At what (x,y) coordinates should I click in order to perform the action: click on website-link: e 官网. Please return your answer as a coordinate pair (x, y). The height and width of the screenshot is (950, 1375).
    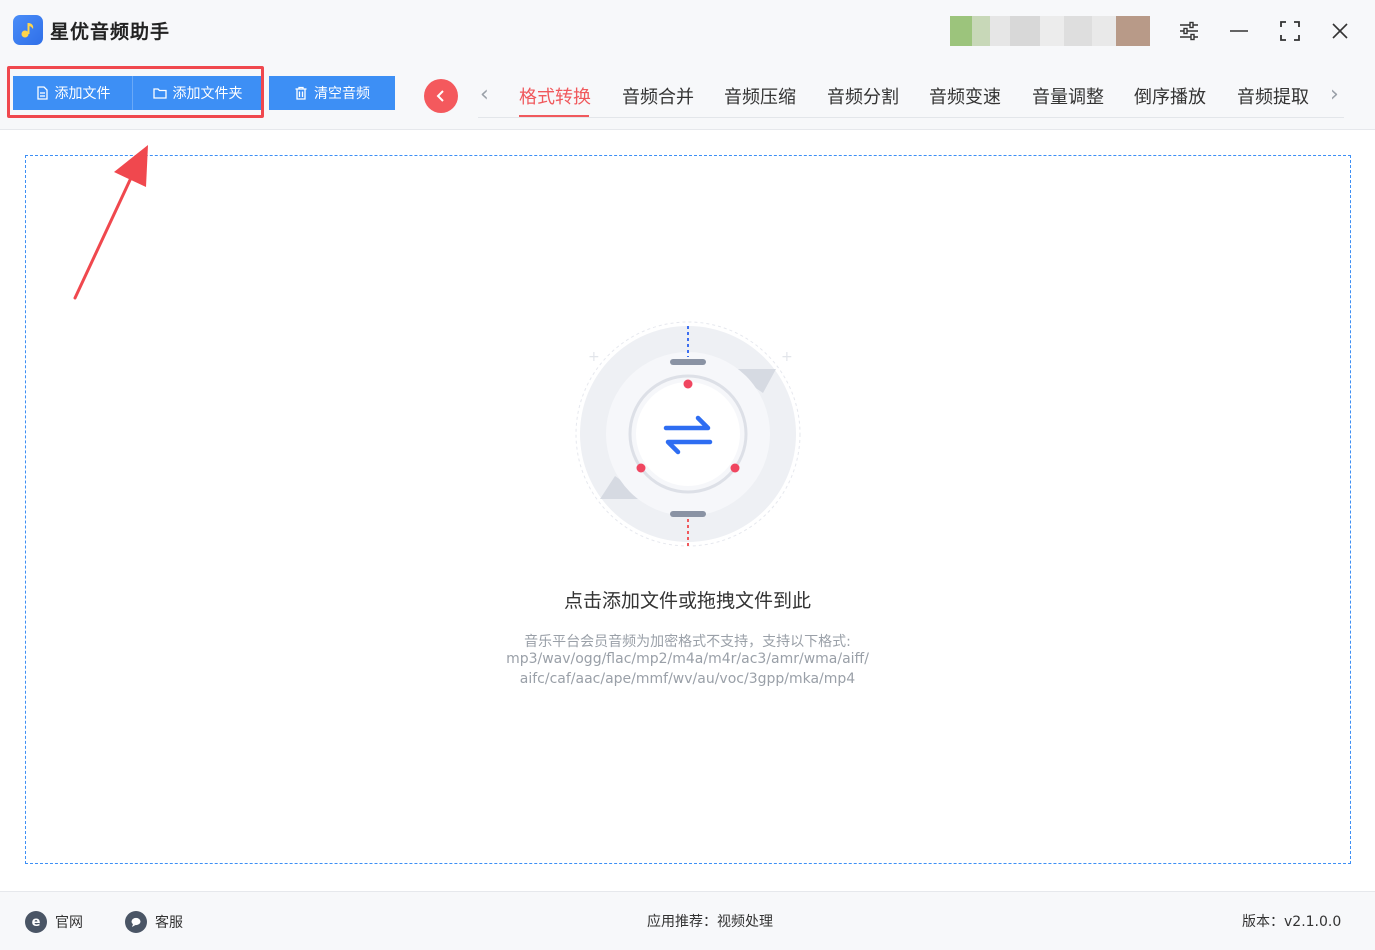
    Looking at the image, I should click on (54, 922).